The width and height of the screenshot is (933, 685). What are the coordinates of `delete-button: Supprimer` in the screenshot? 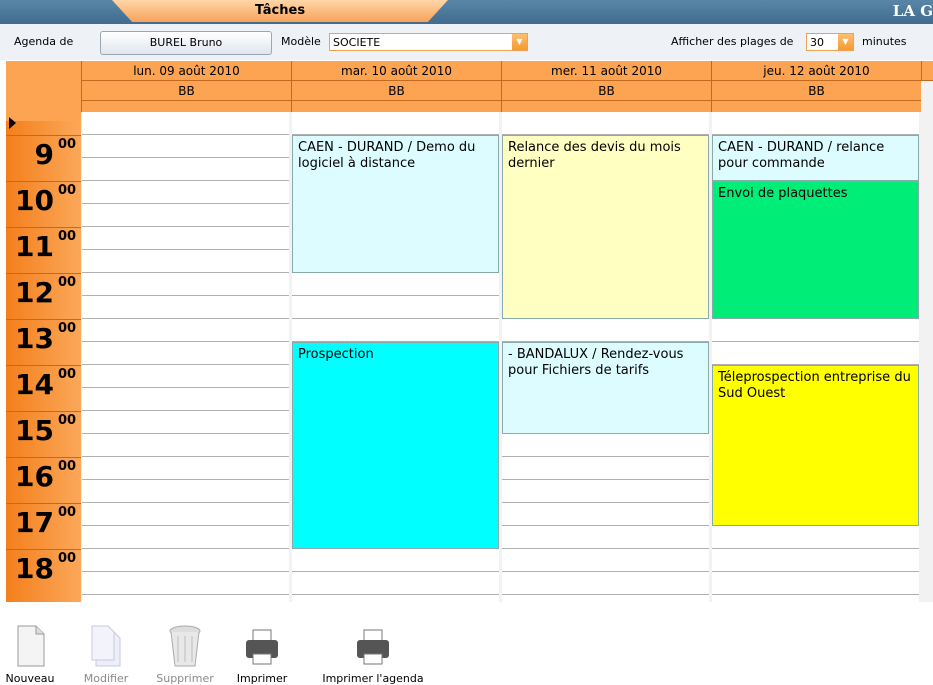 It's located at (185, 654).